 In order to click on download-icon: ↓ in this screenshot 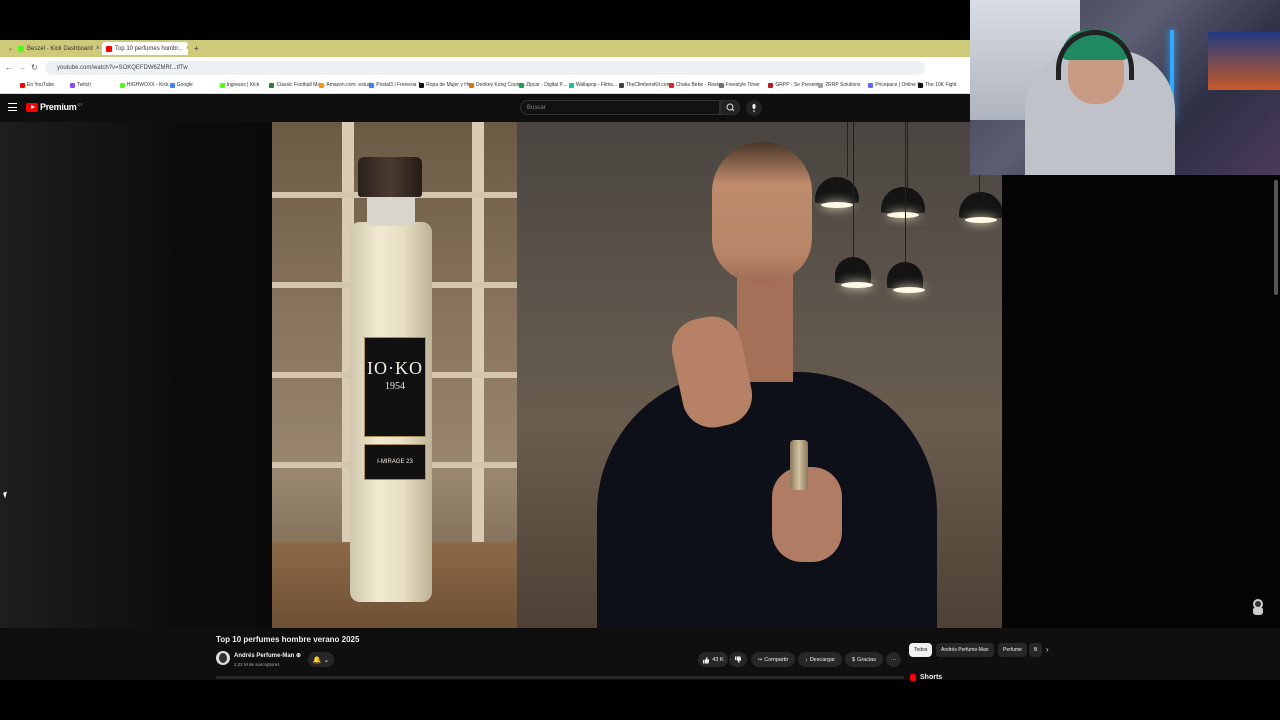, I will do `click(806, 659)`.